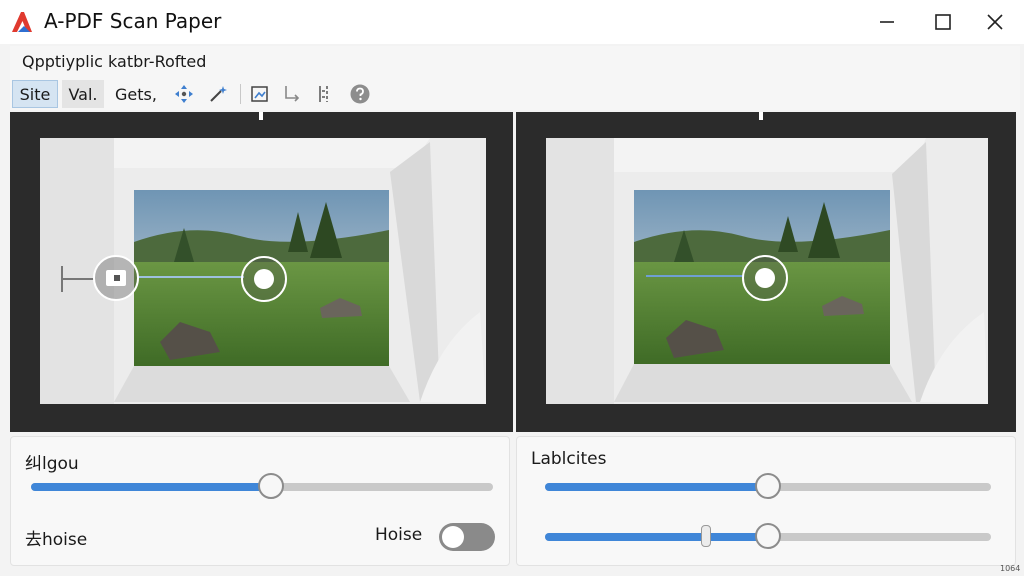  I want to click on val-button: Val., so click(83, 94).